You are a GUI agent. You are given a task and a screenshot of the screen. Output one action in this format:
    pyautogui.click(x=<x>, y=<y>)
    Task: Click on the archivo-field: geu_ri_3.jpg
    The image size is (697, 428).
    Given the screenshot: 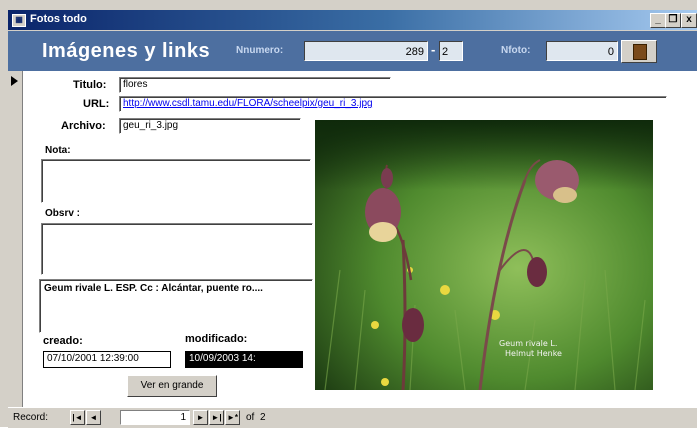 What is the action you would take?
    pyautogui.click(x=210, y=126)
    